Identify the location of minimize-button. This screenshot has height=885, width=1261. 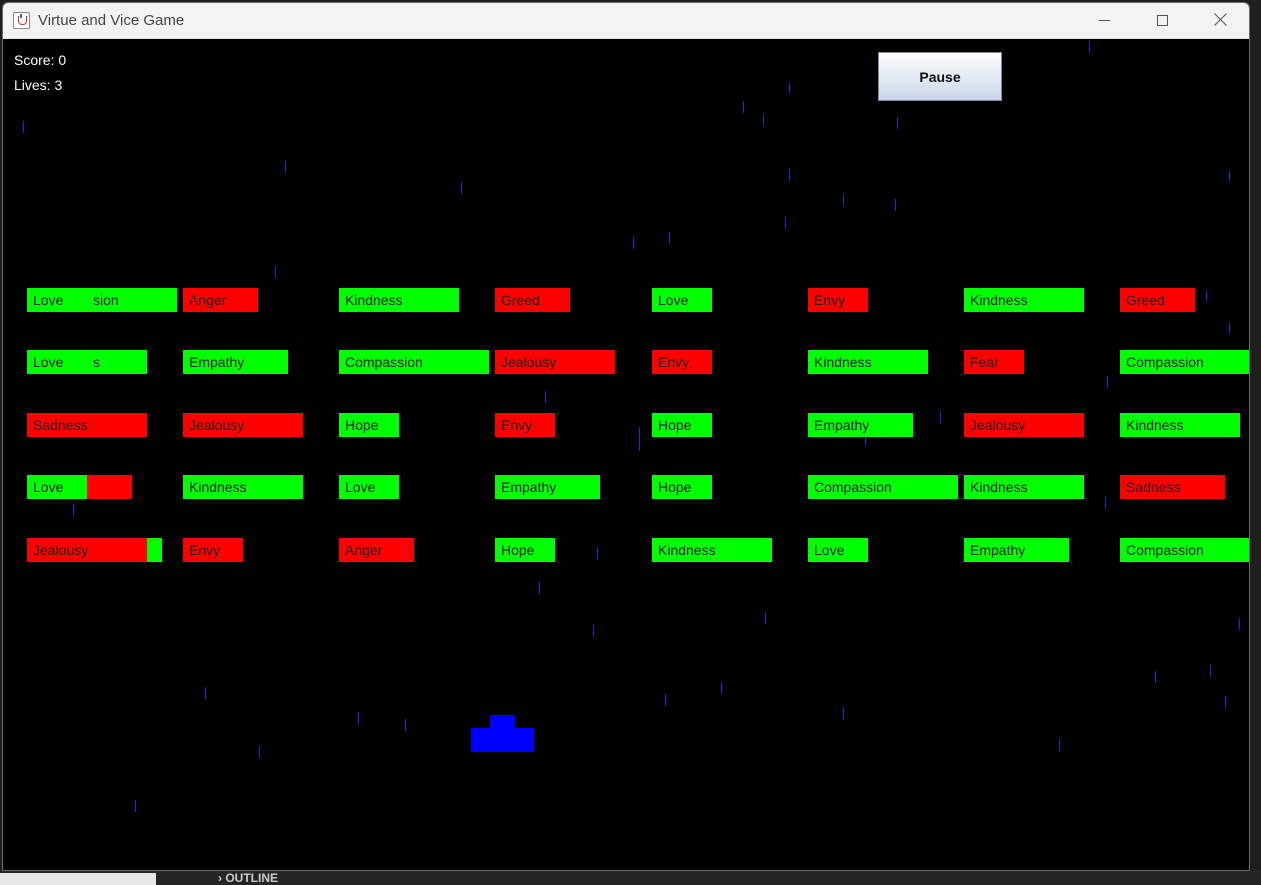
(1104, 21).